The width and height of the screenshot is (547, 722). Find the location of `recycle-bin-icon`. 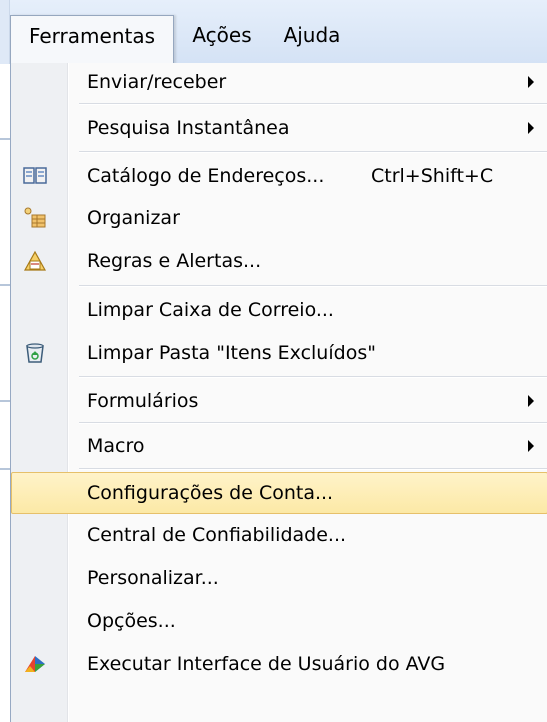

recycle-bin-icon is located at coordinates (35, 353).